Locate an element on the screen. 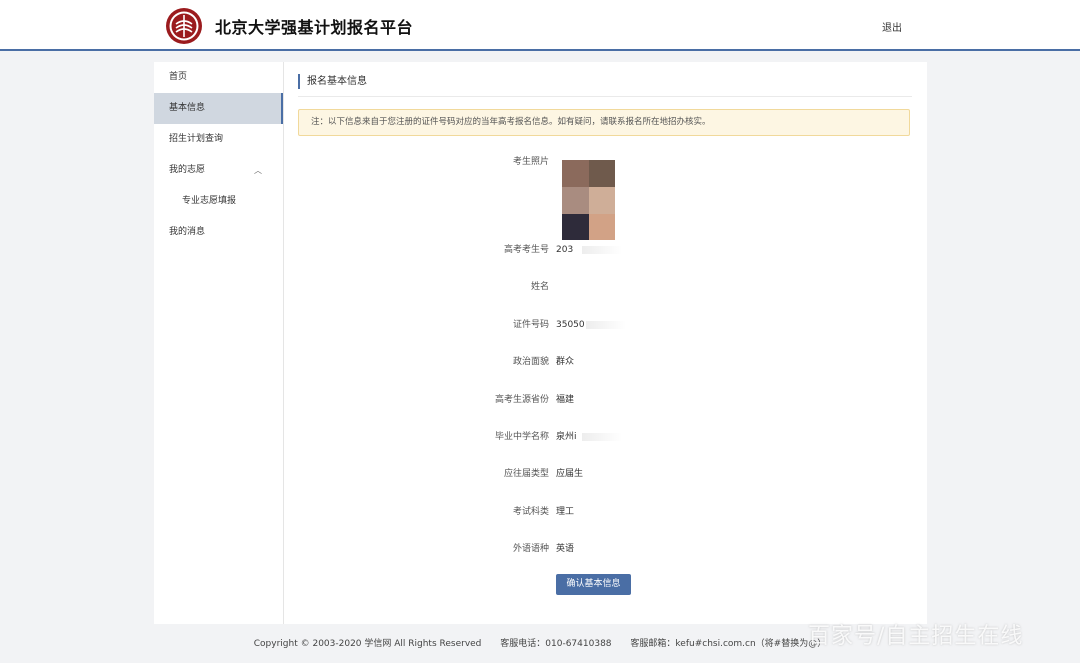 The width and height of the screenshot is (1080, 663). pku-logo-icon is located at coordinates (184, 26).